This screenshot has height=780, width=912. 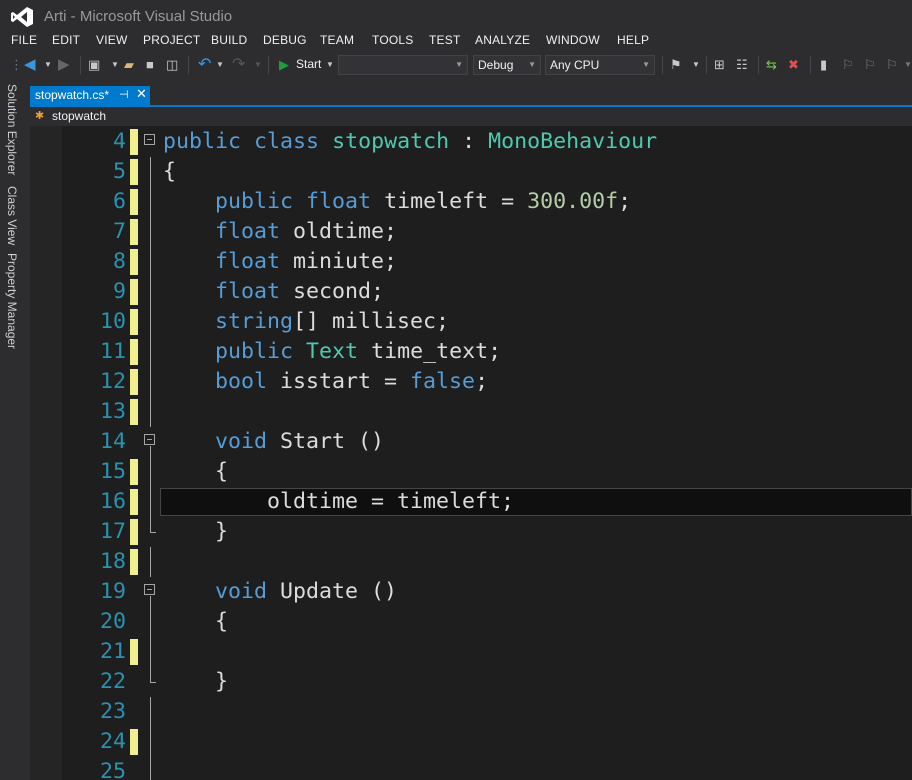 What do you see at coordinates (471, 412) in the screenshot?
I see `code-line: 13` at bounding box center [471, 412].